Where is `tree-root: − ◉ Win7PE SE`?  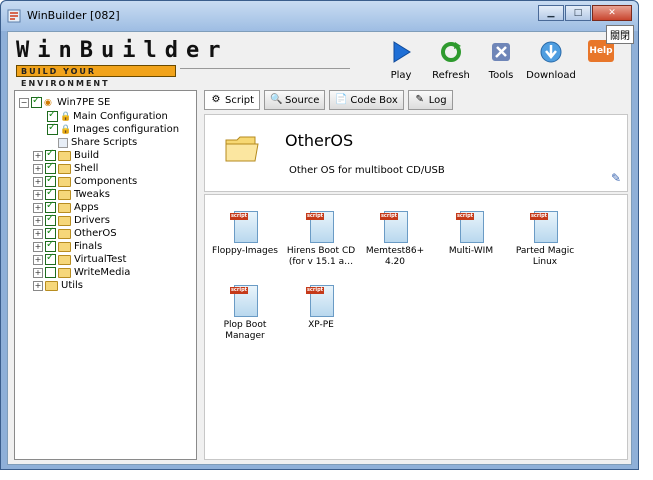
tree-root: − ◉ Win7PE SE is located at coordinates (64, 102).